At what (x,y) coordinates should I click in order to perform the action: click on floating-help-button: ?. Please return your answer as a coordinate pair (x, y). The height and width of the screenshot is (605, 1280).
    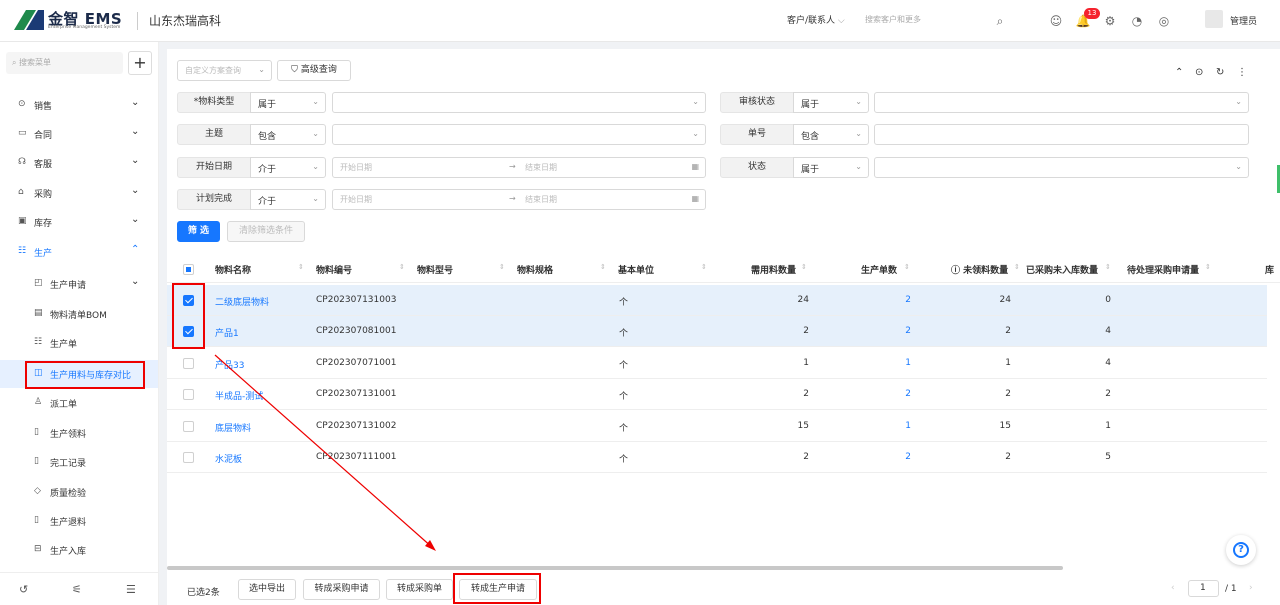
    Looking at the image, I should click on (1241, 550).